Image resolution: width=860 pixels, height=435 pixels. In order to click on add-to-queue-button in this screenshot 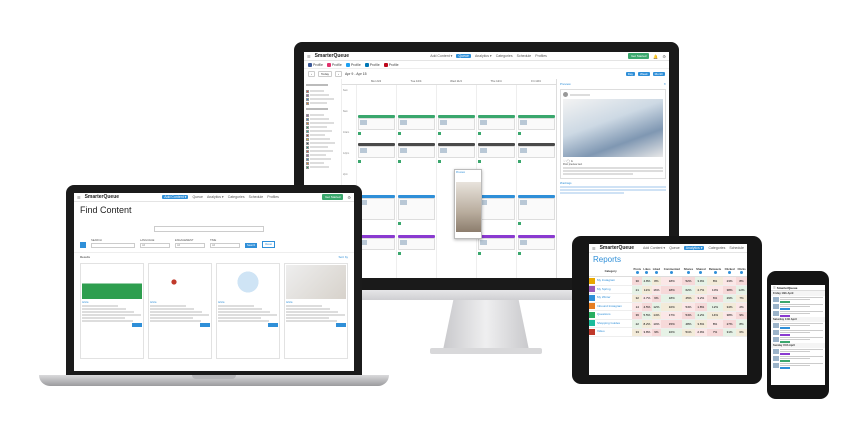, I will do `click(137, 325)`.